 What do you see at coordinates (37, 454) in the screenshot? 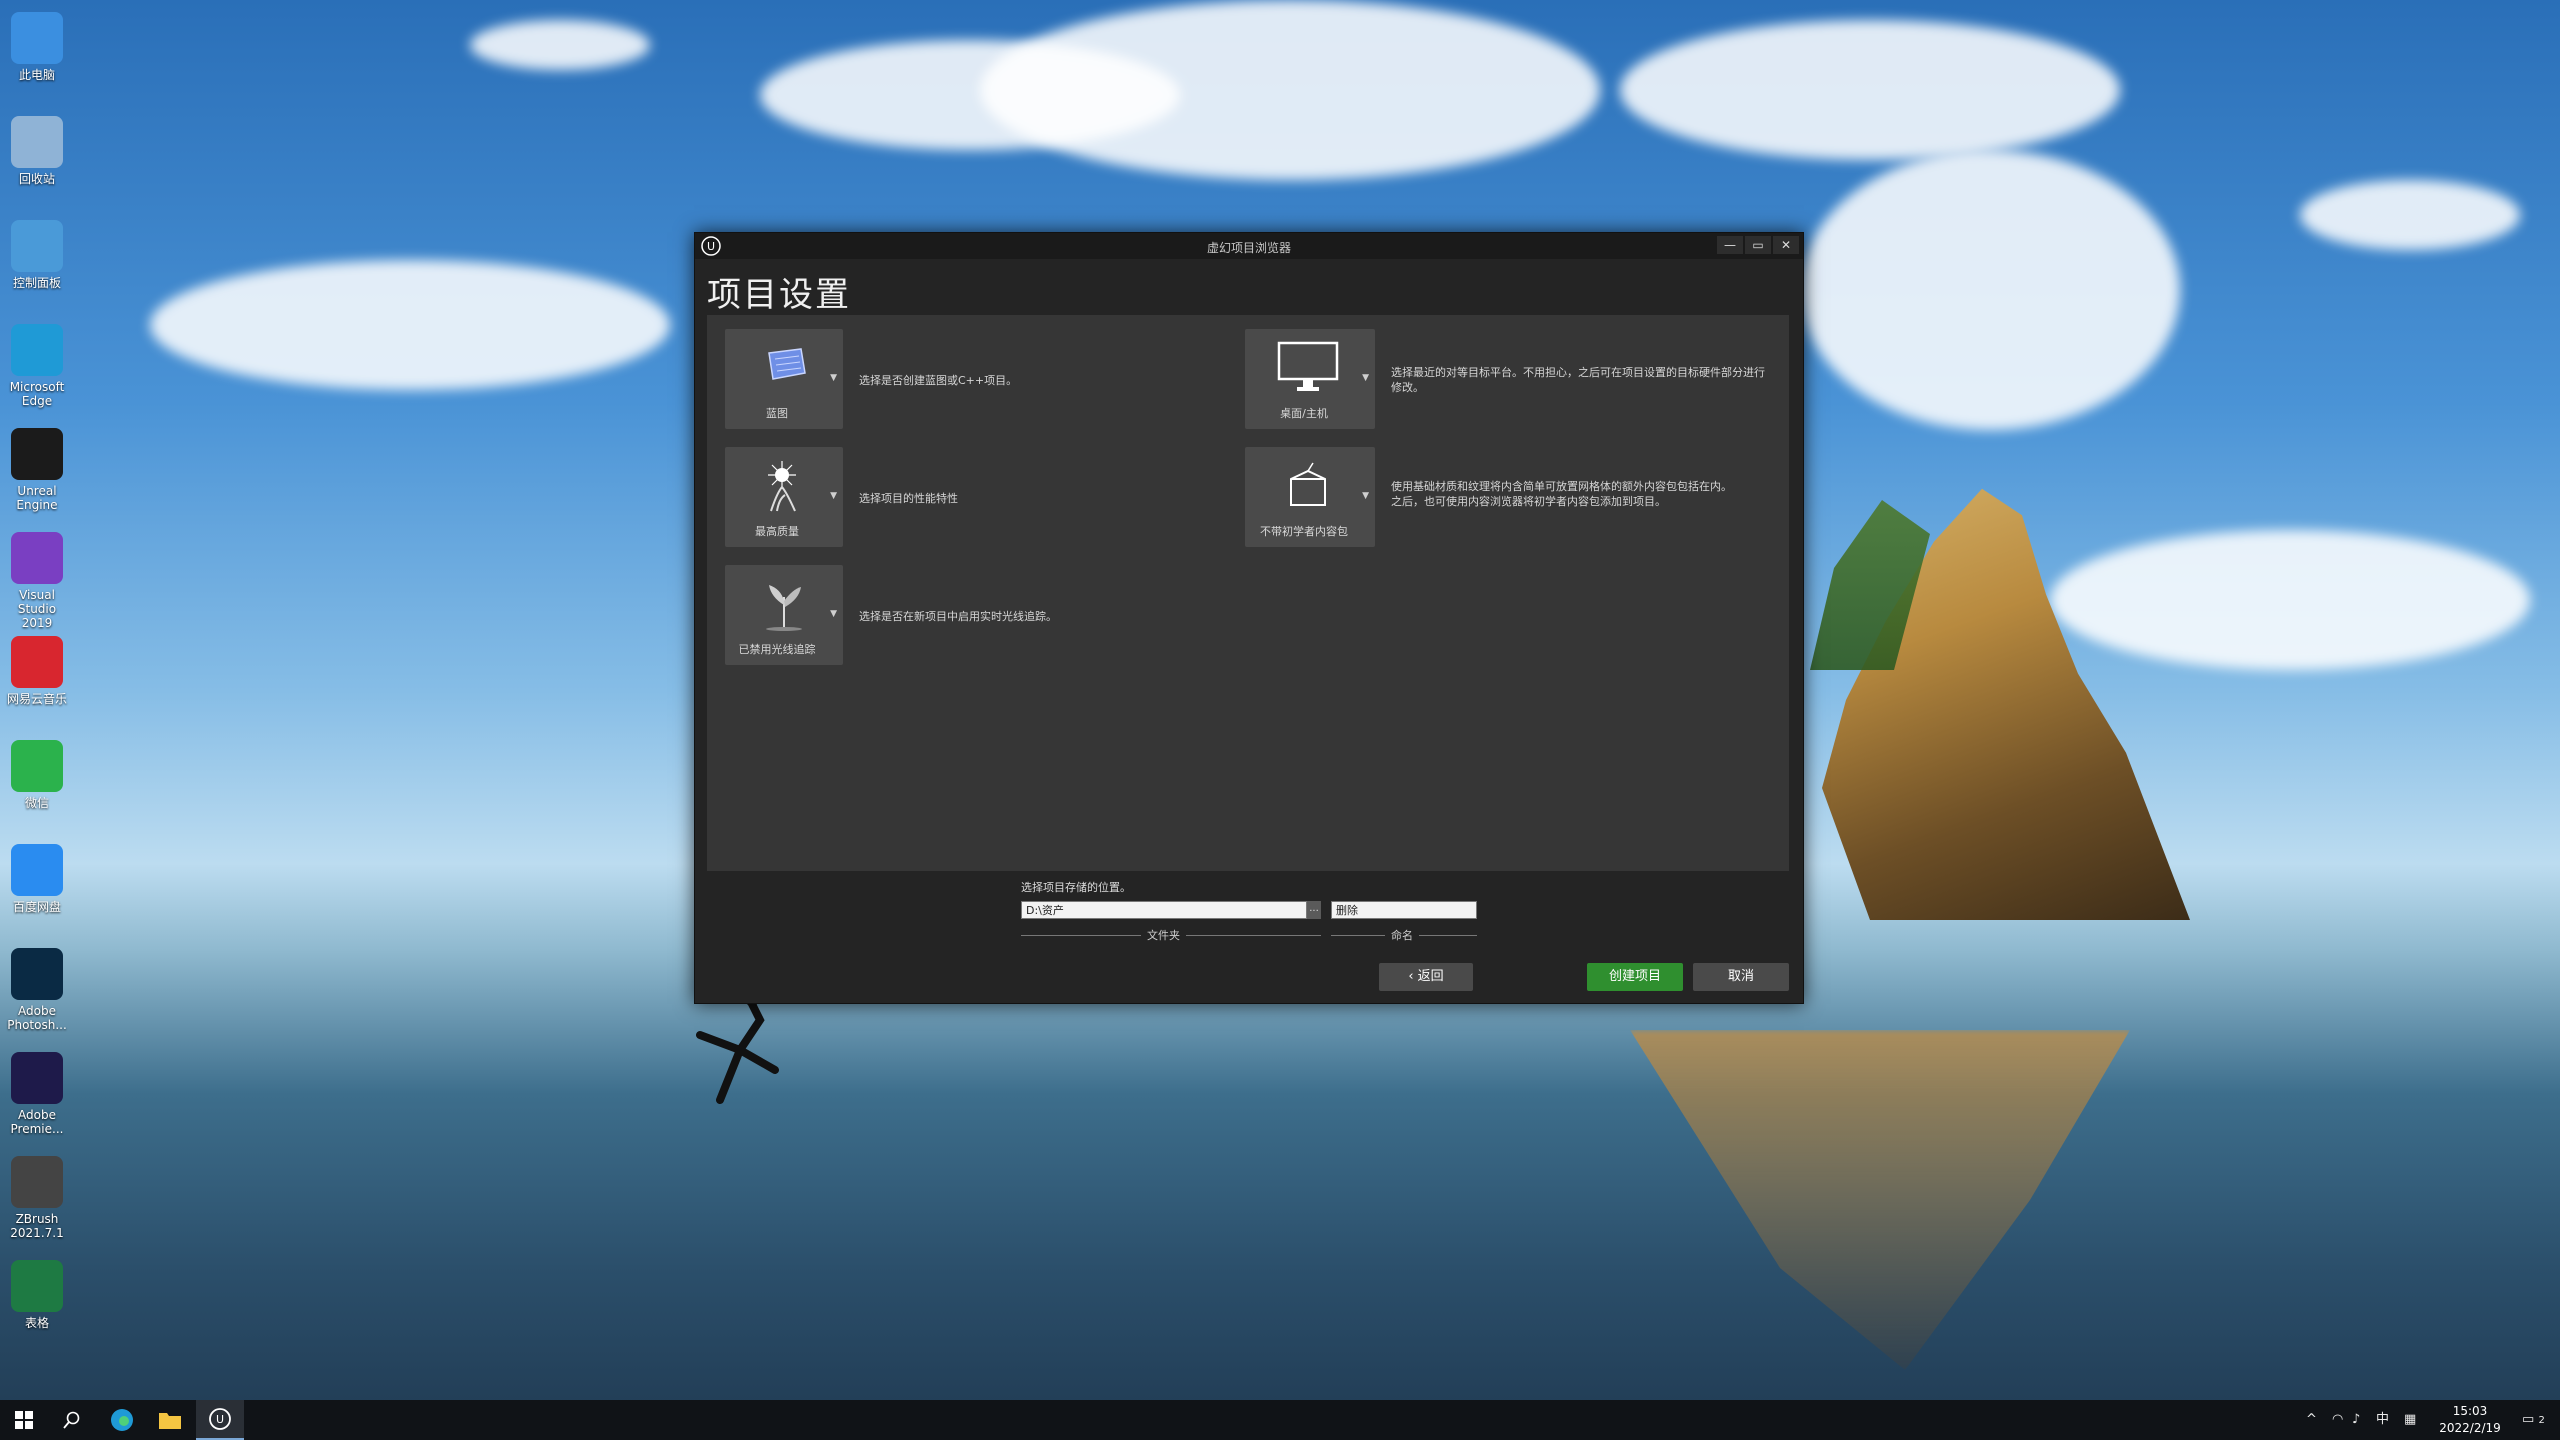
I see `unreal-engine-icon` at bounding box center [37, 454].